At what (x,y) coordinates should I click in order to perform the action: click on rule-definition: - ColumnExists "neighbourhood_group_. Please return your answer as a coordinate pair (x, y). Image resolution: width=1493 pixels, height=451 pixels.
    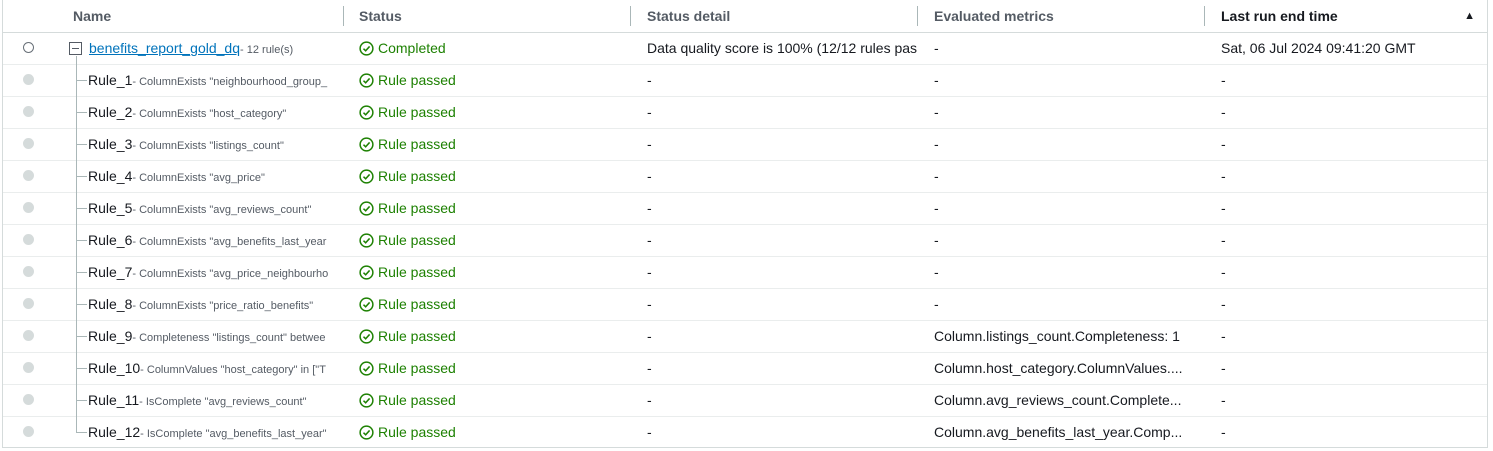
    Looking at the image, I should click on (230, 82).